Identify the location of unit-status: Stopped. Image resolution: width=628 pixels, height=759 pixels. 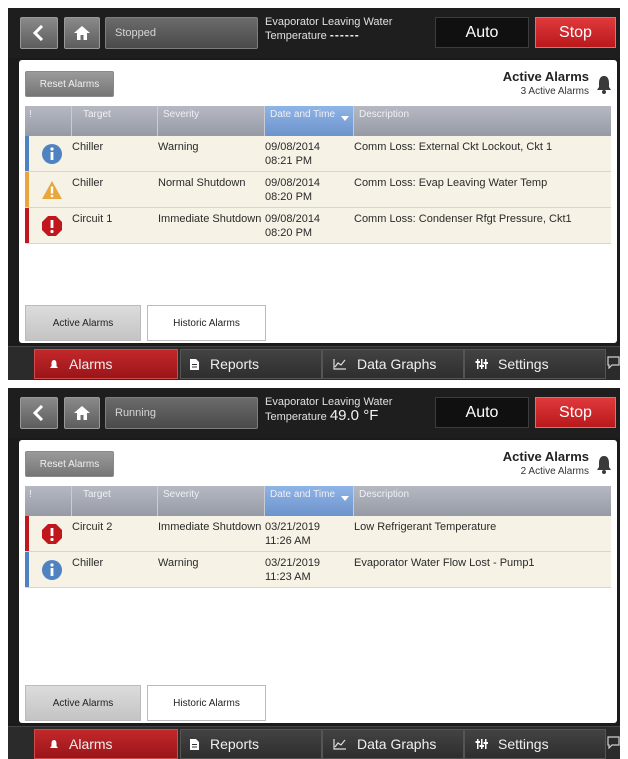
(181, 33).